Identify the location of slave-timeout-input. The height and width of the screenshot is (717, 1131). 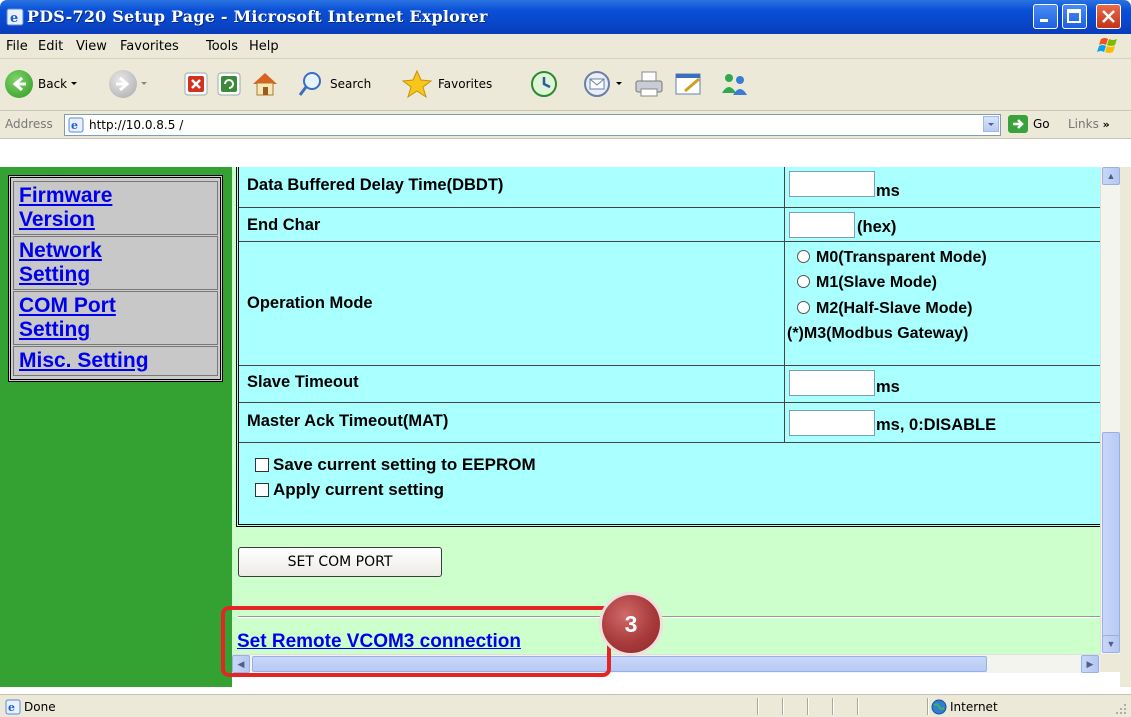
(832, 383).